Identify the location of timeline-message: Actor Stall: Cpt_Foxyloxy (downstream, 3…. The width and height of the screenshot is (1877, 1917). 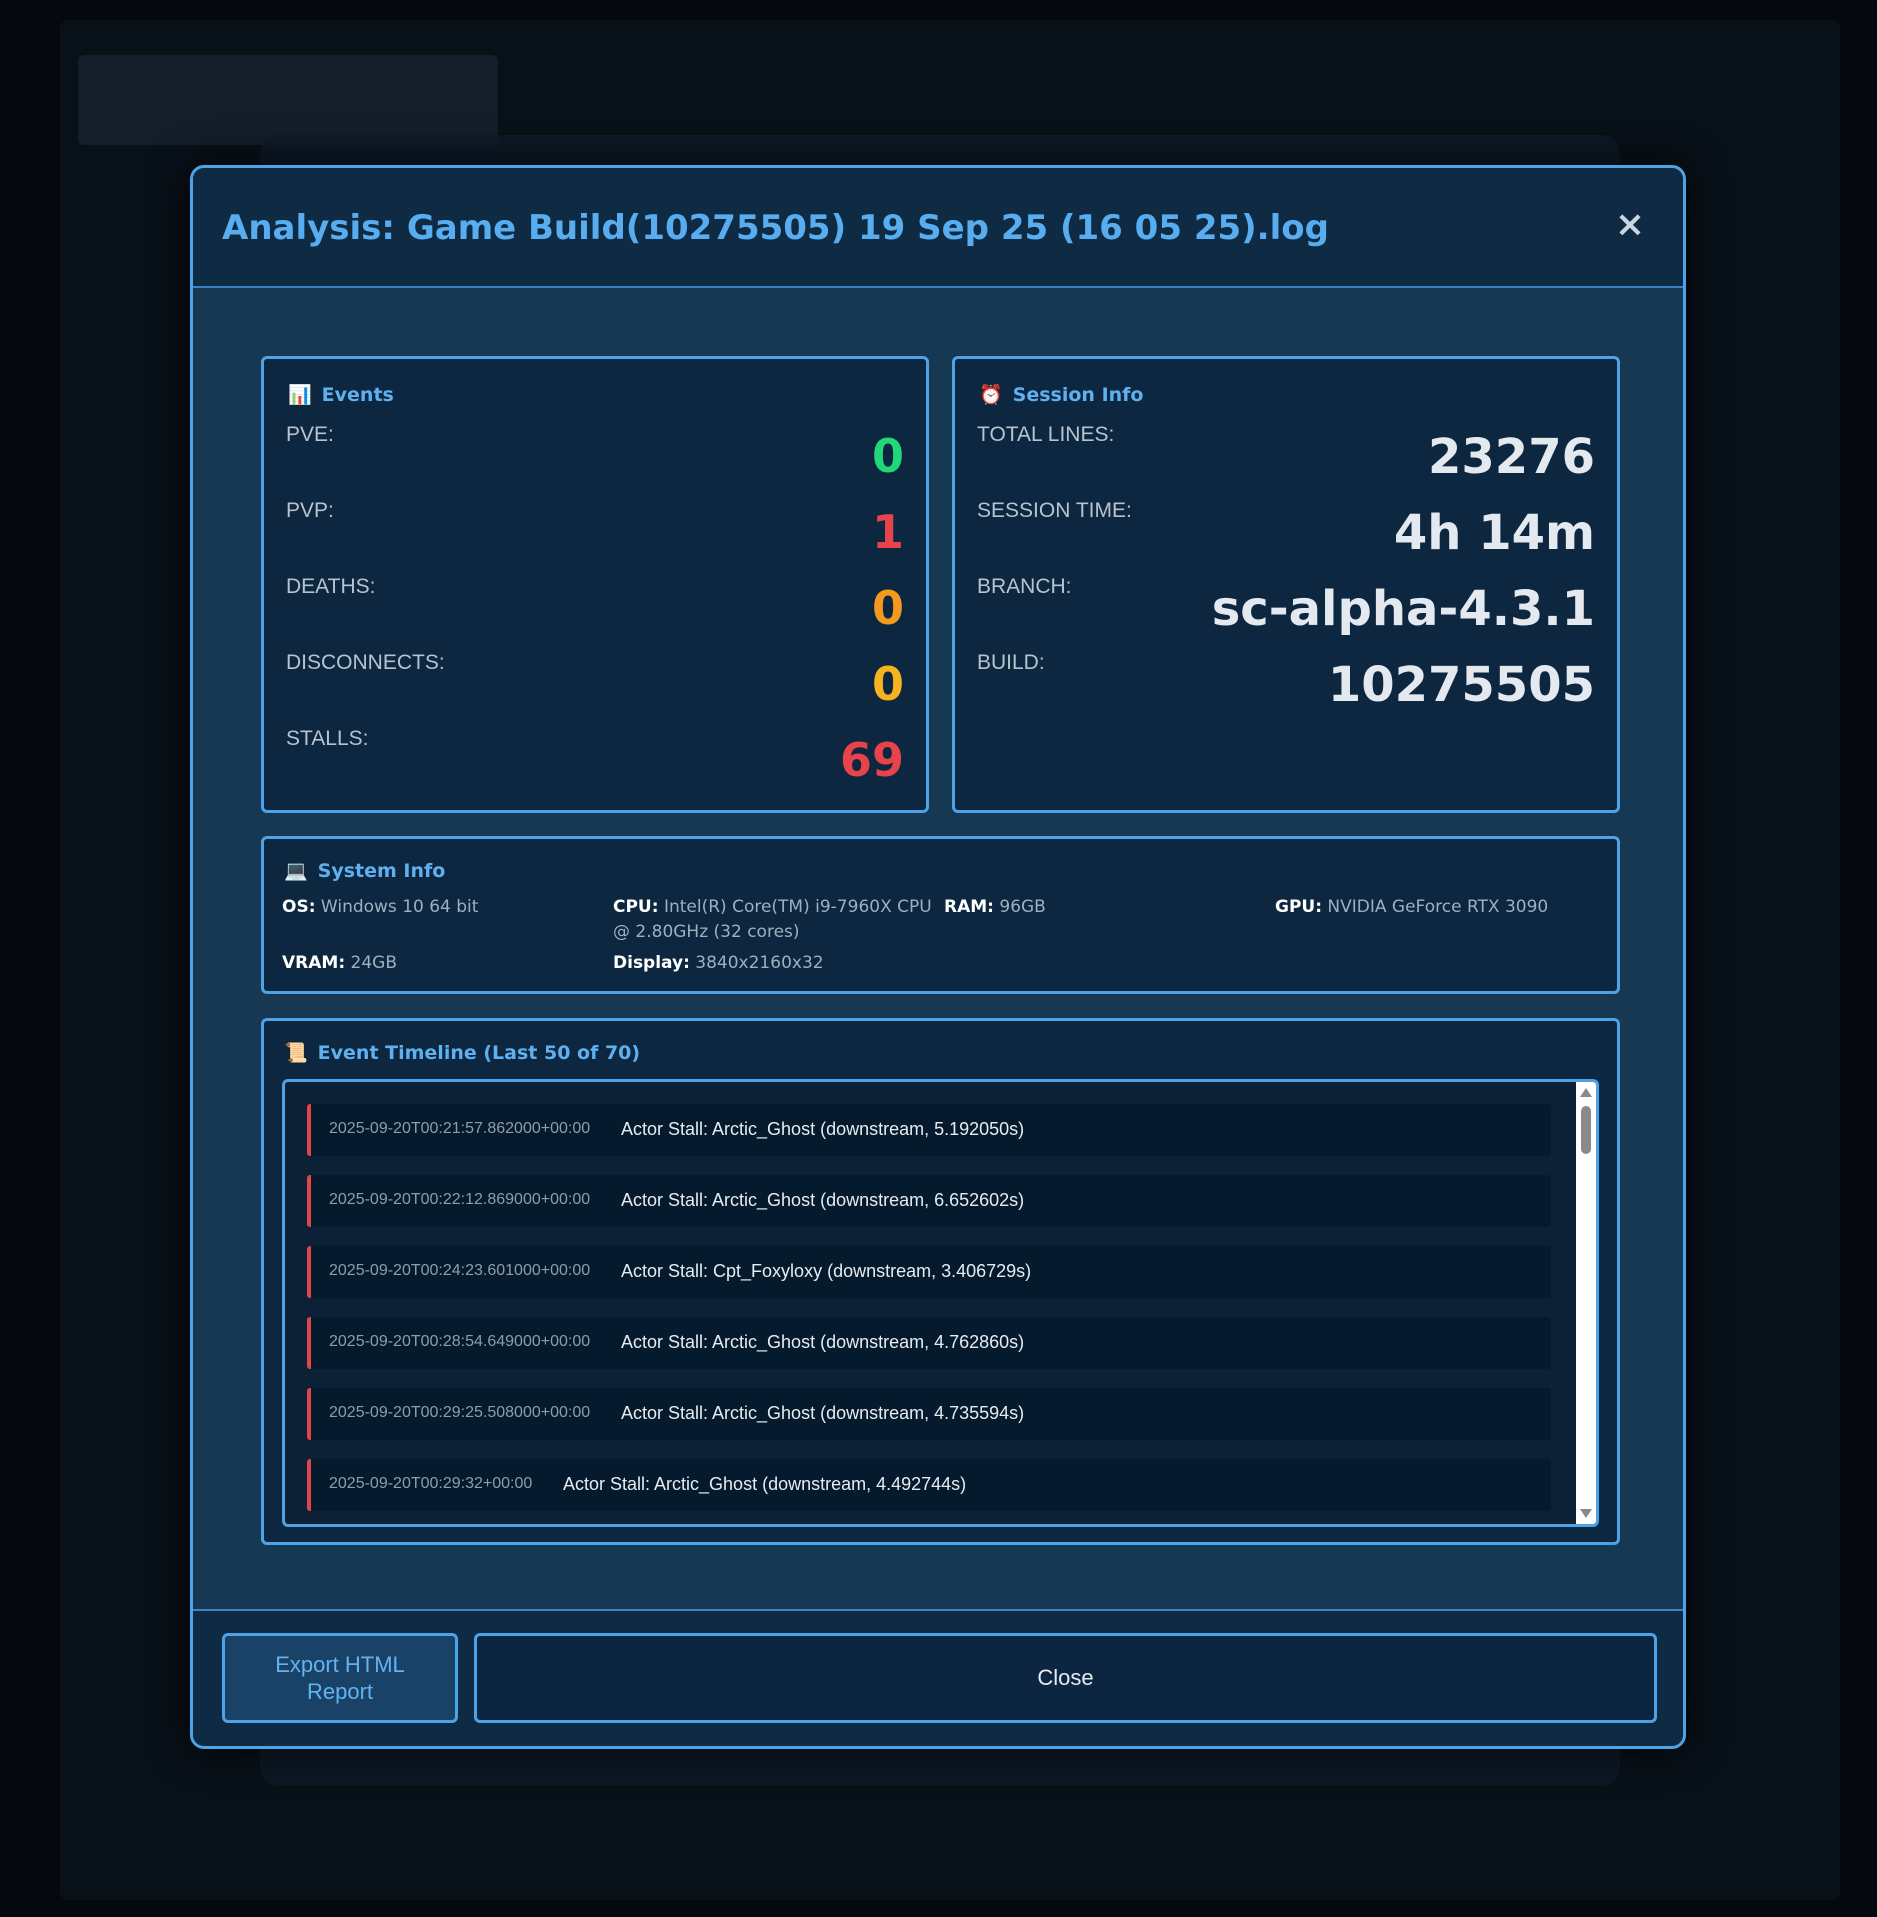
(826, 1271).